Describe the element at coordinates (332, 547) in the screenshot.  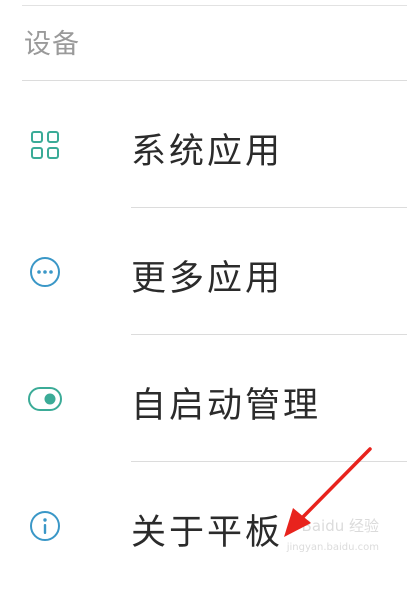
I see `watermark-url: jingyan.baidu.com` at that location.